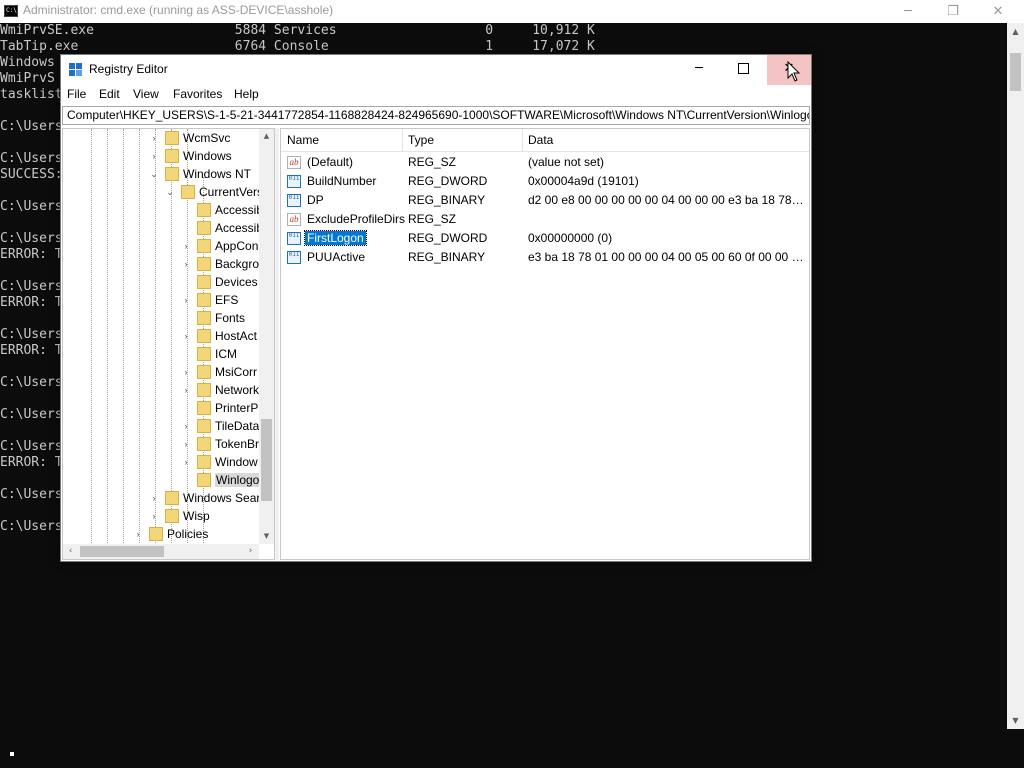  What do you see at coordinates (207, 138) in the screenshot?
I see `tree-item-label: WcmSvc` at bounding box center [207, 138].